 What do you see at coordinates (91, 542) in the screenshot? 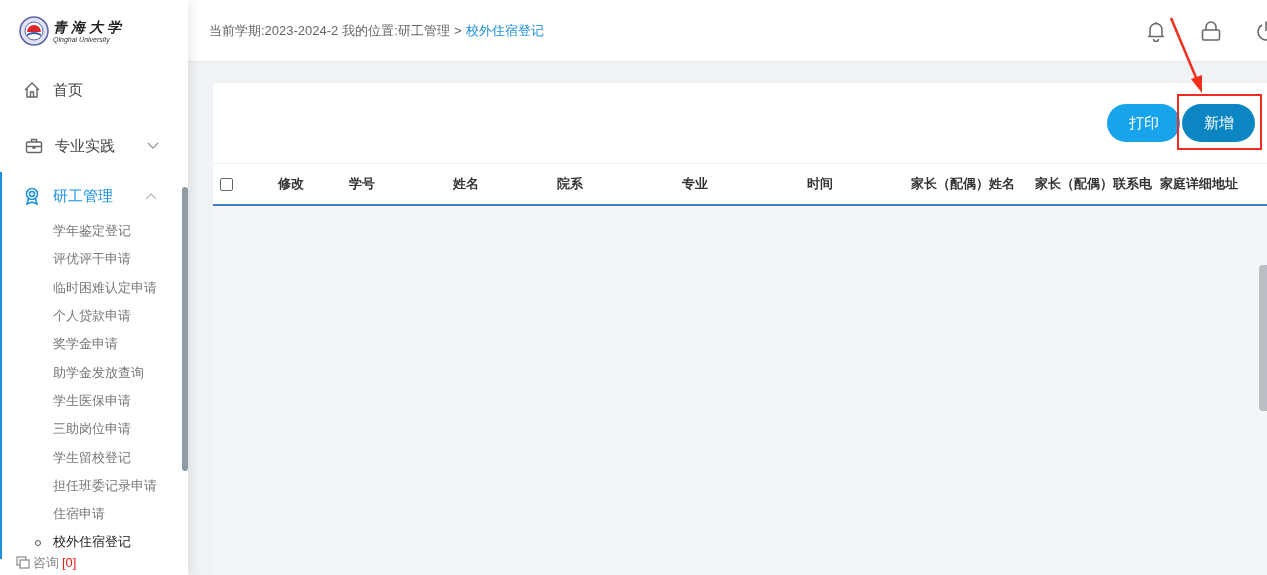
I see `submenu-item: 校外住宿登记` at bounding box center [91, 542].